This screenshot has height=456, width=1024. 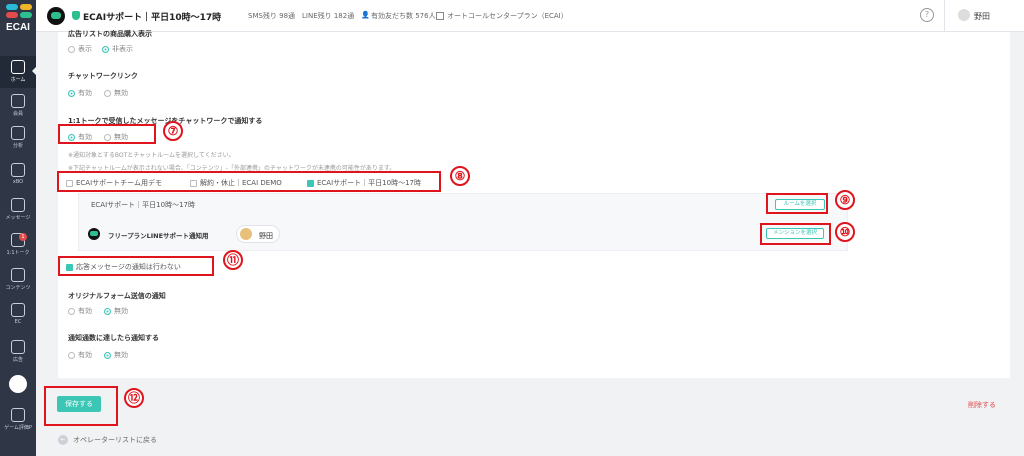 I want to click on step-number-12: ⑫, so click(x=134, y=398).